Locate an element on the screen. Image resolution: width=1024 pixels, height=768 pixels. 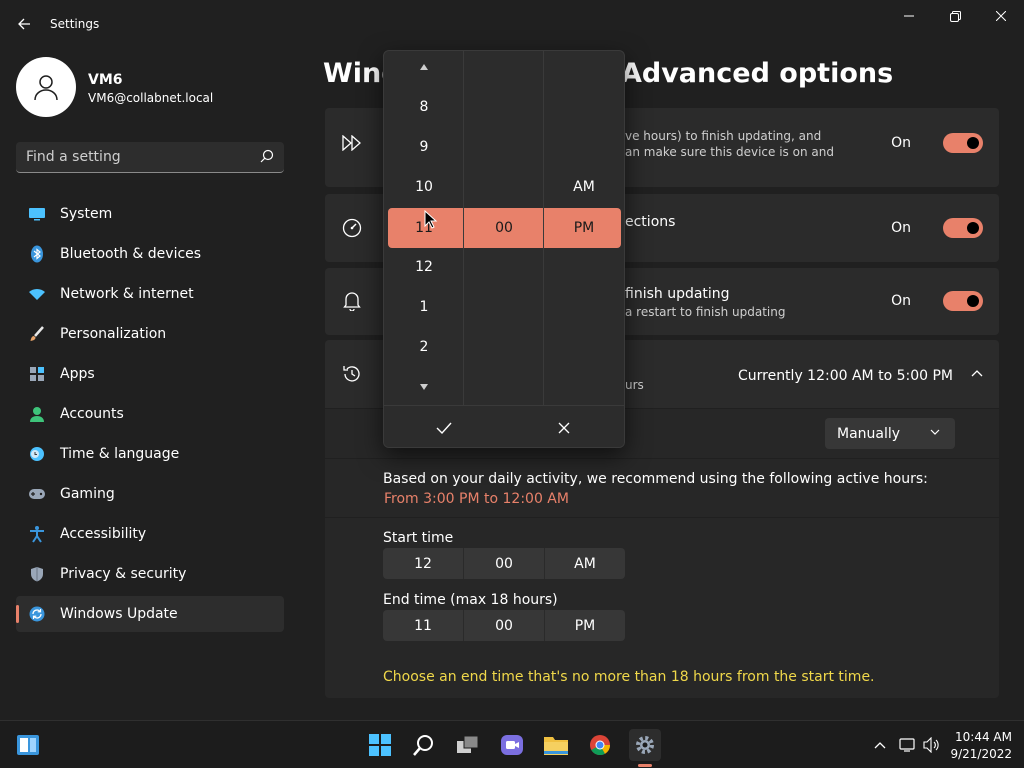
sidebar-item-bluetooth-devices: Bluetooth & devices is located at coordinates (150, 254).